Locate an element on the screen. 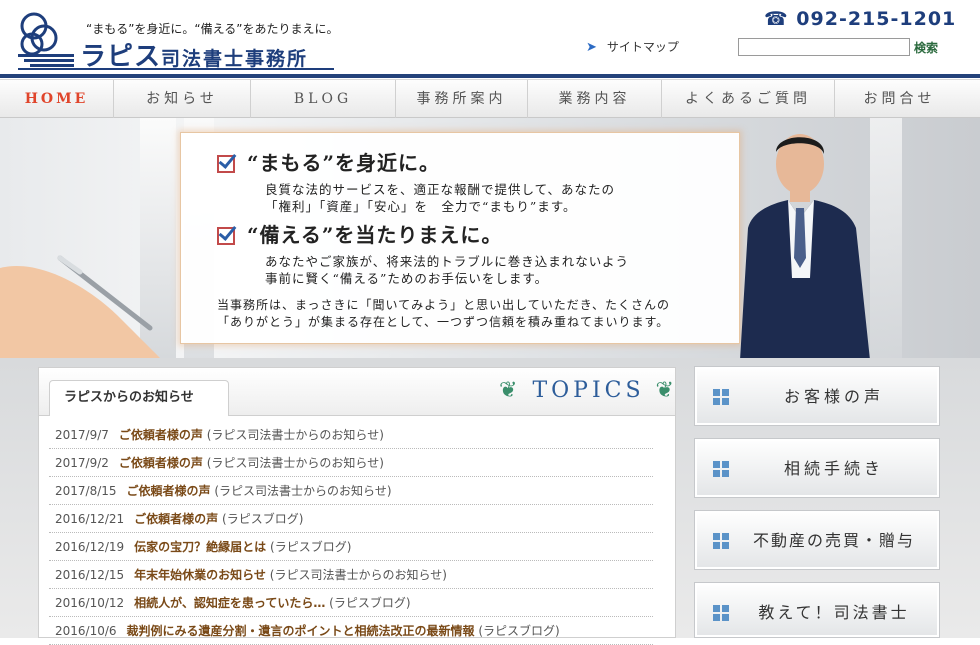 The height and width of the screenshot is (645, 980). nav-home: HOME is located at coordinates (57, 99).